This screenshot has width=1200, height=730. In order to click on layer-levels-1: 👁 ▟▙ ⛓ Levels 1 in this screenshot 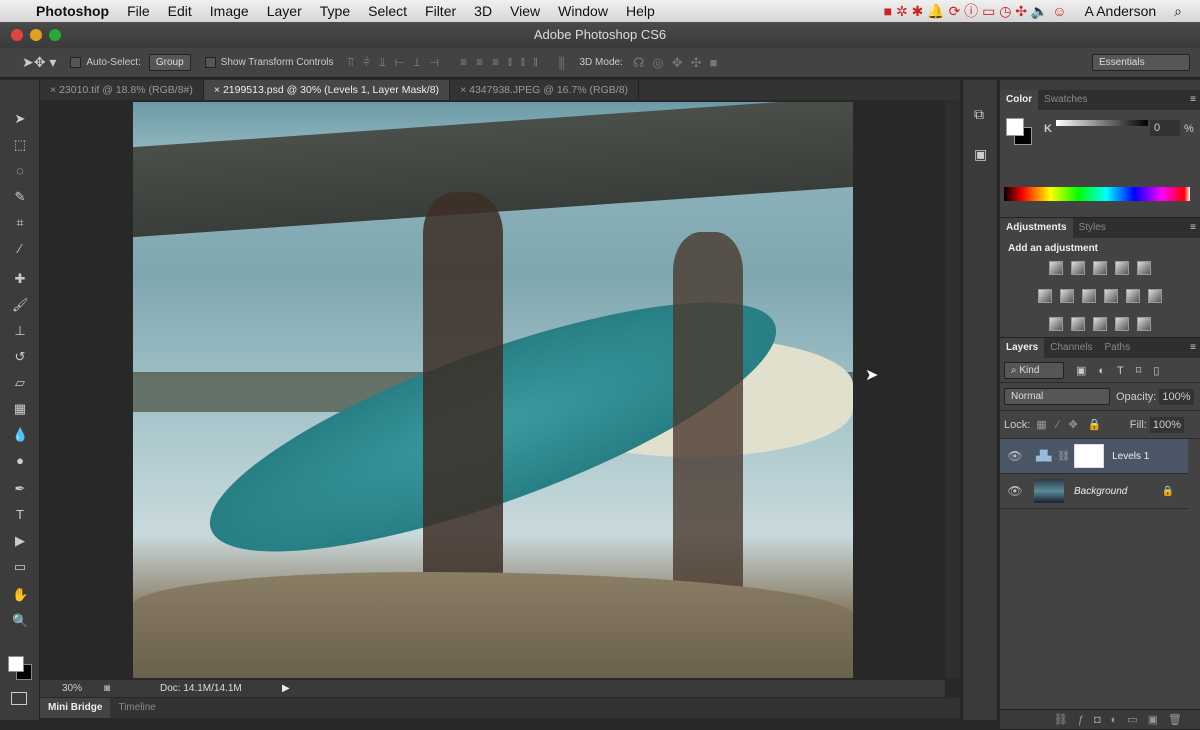, I will do `click(1094, 456)`.